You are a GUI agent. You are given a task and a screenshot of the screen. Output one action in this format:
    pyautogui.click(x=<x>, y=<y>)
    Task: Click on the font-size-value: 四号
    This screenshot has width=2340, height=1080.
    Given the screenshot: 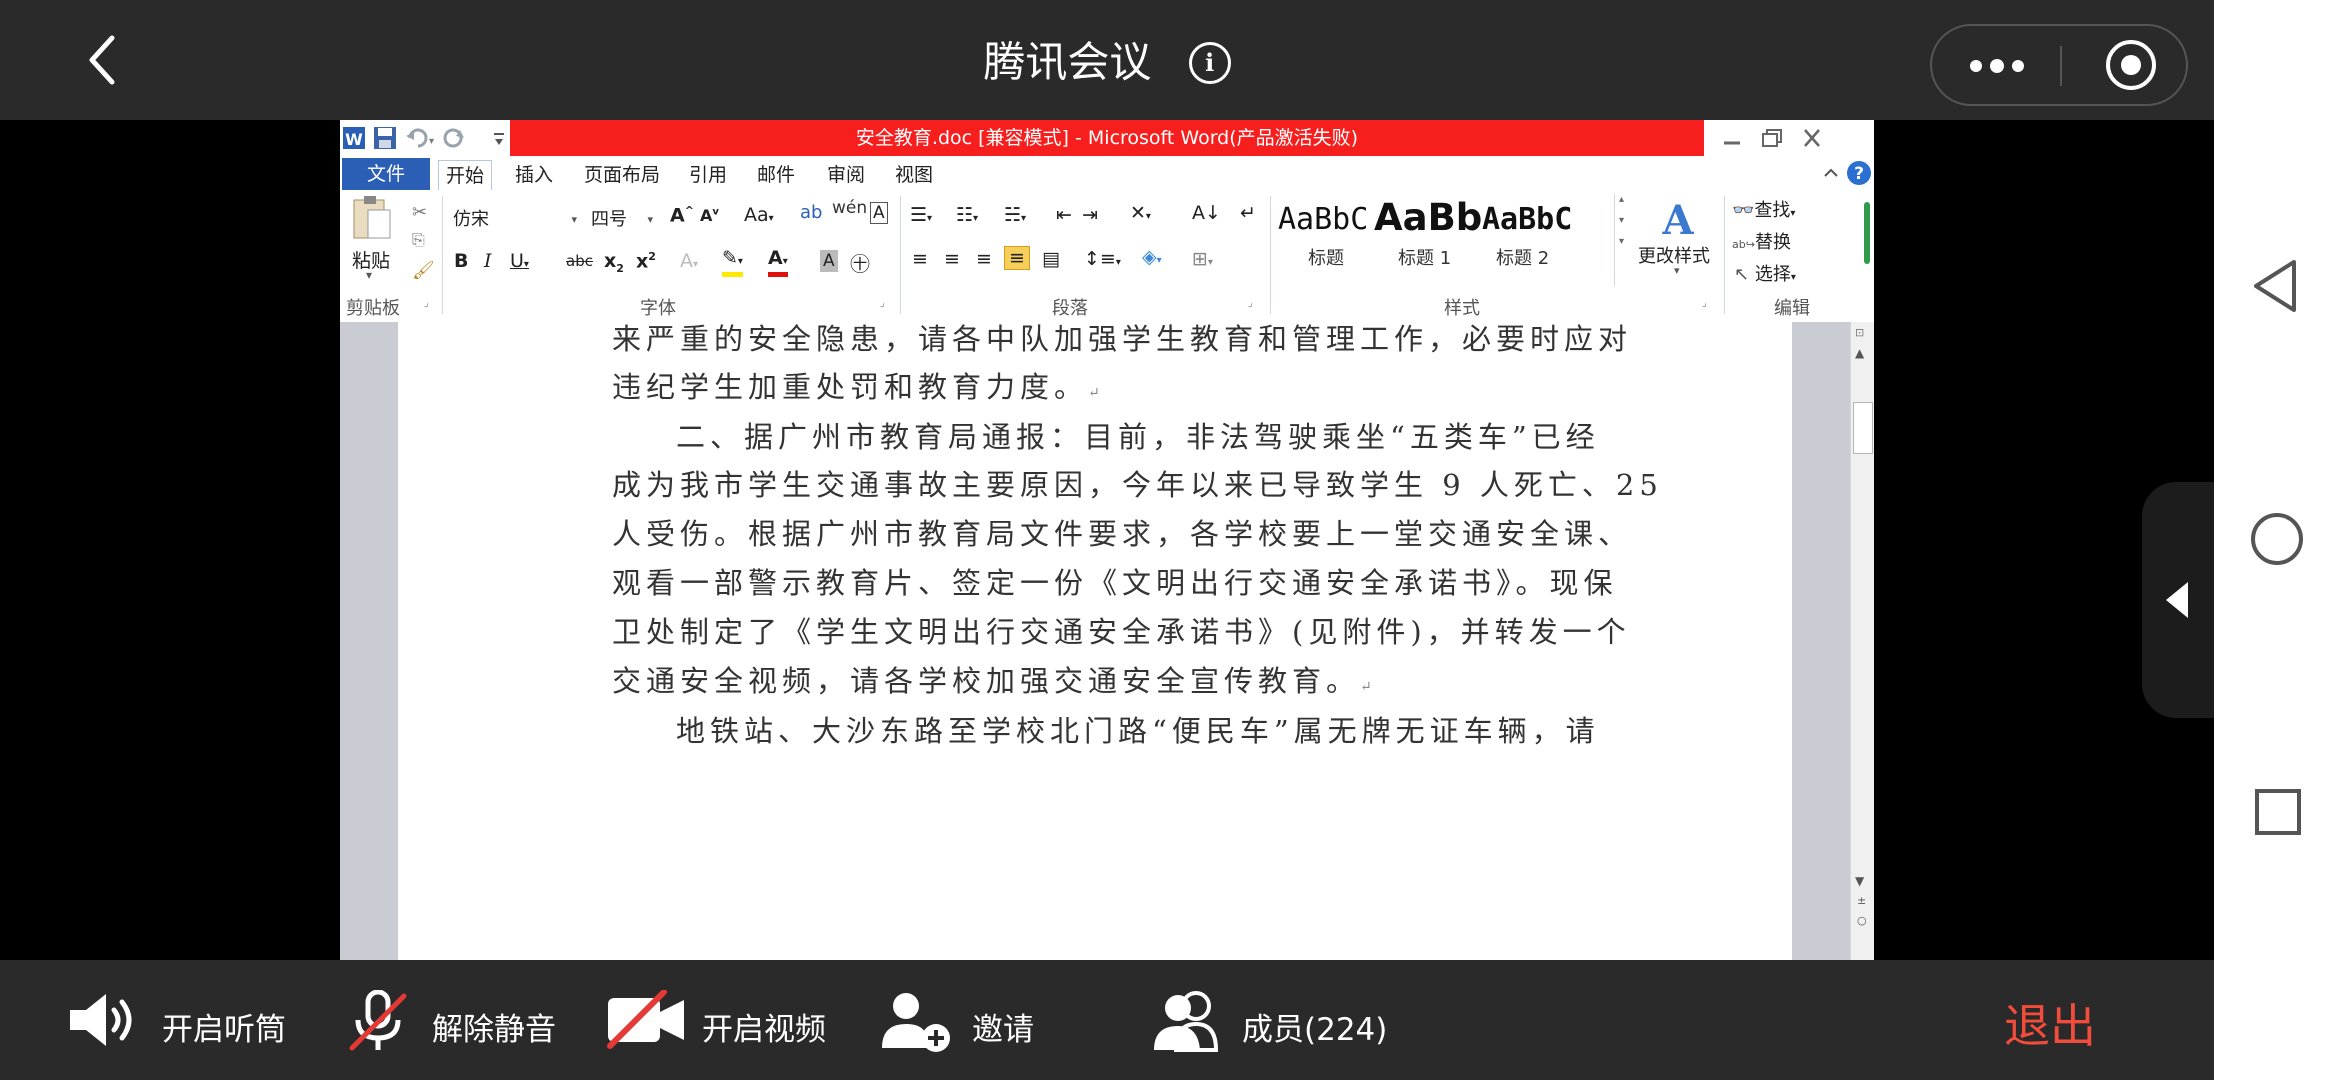 What is the action you would take?
    pyautogui.click(x=609, y=219)
    